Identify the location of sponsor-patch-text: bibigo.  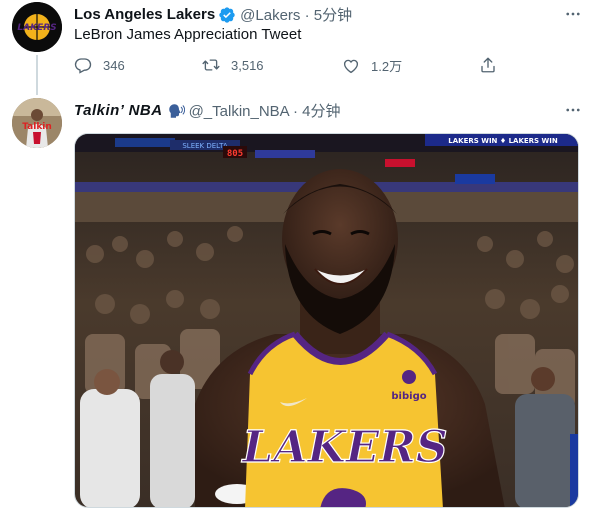
(408, 396).